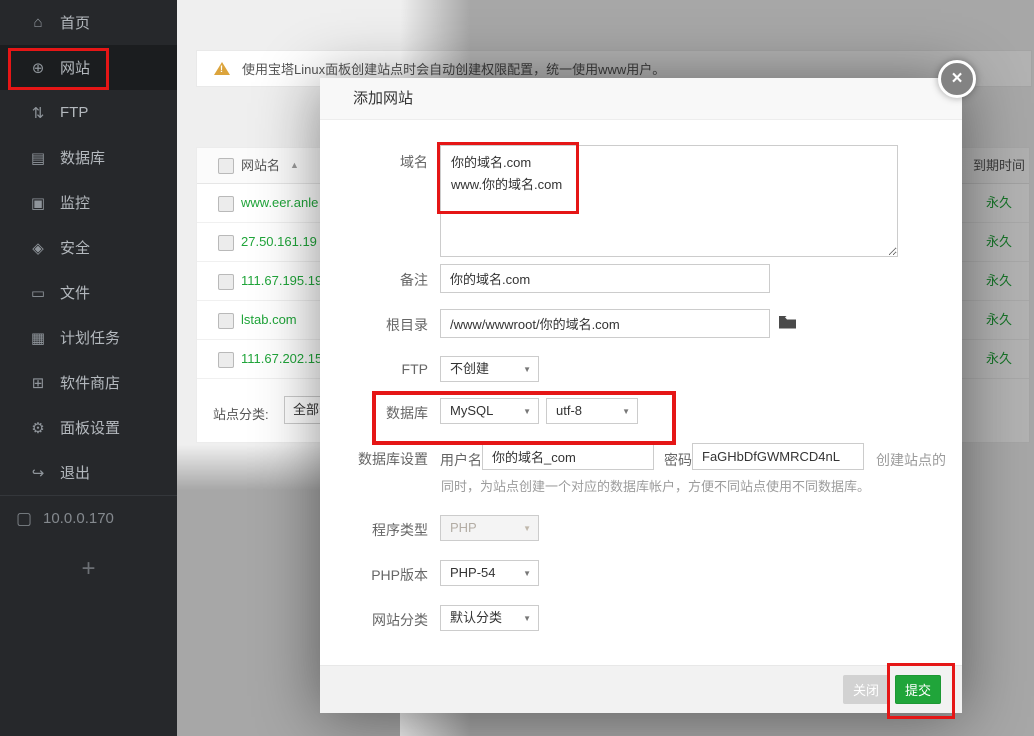 This screenshot has width=1034, height=736. I want to click on program-type-select-disabled: PHP ▼, so click(489, 528).